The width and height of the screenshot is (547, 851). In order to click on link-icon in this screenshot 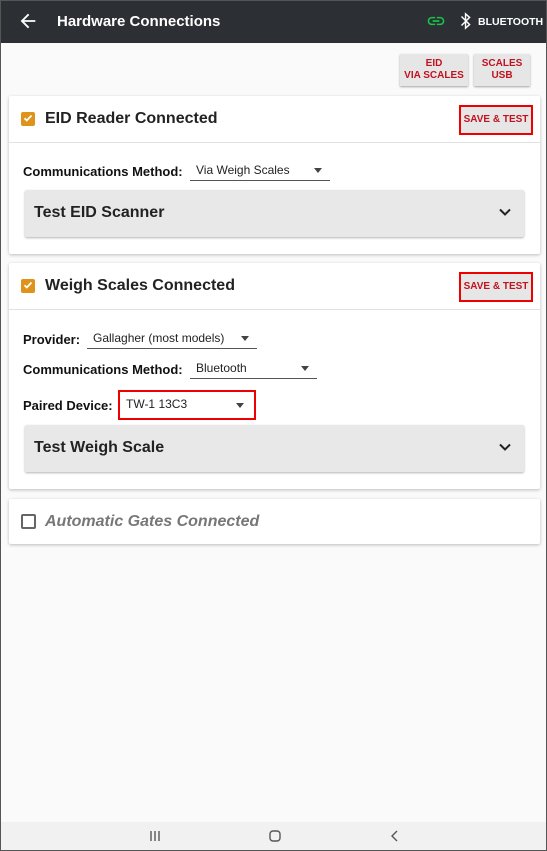, I will do `click(436, 21)`.